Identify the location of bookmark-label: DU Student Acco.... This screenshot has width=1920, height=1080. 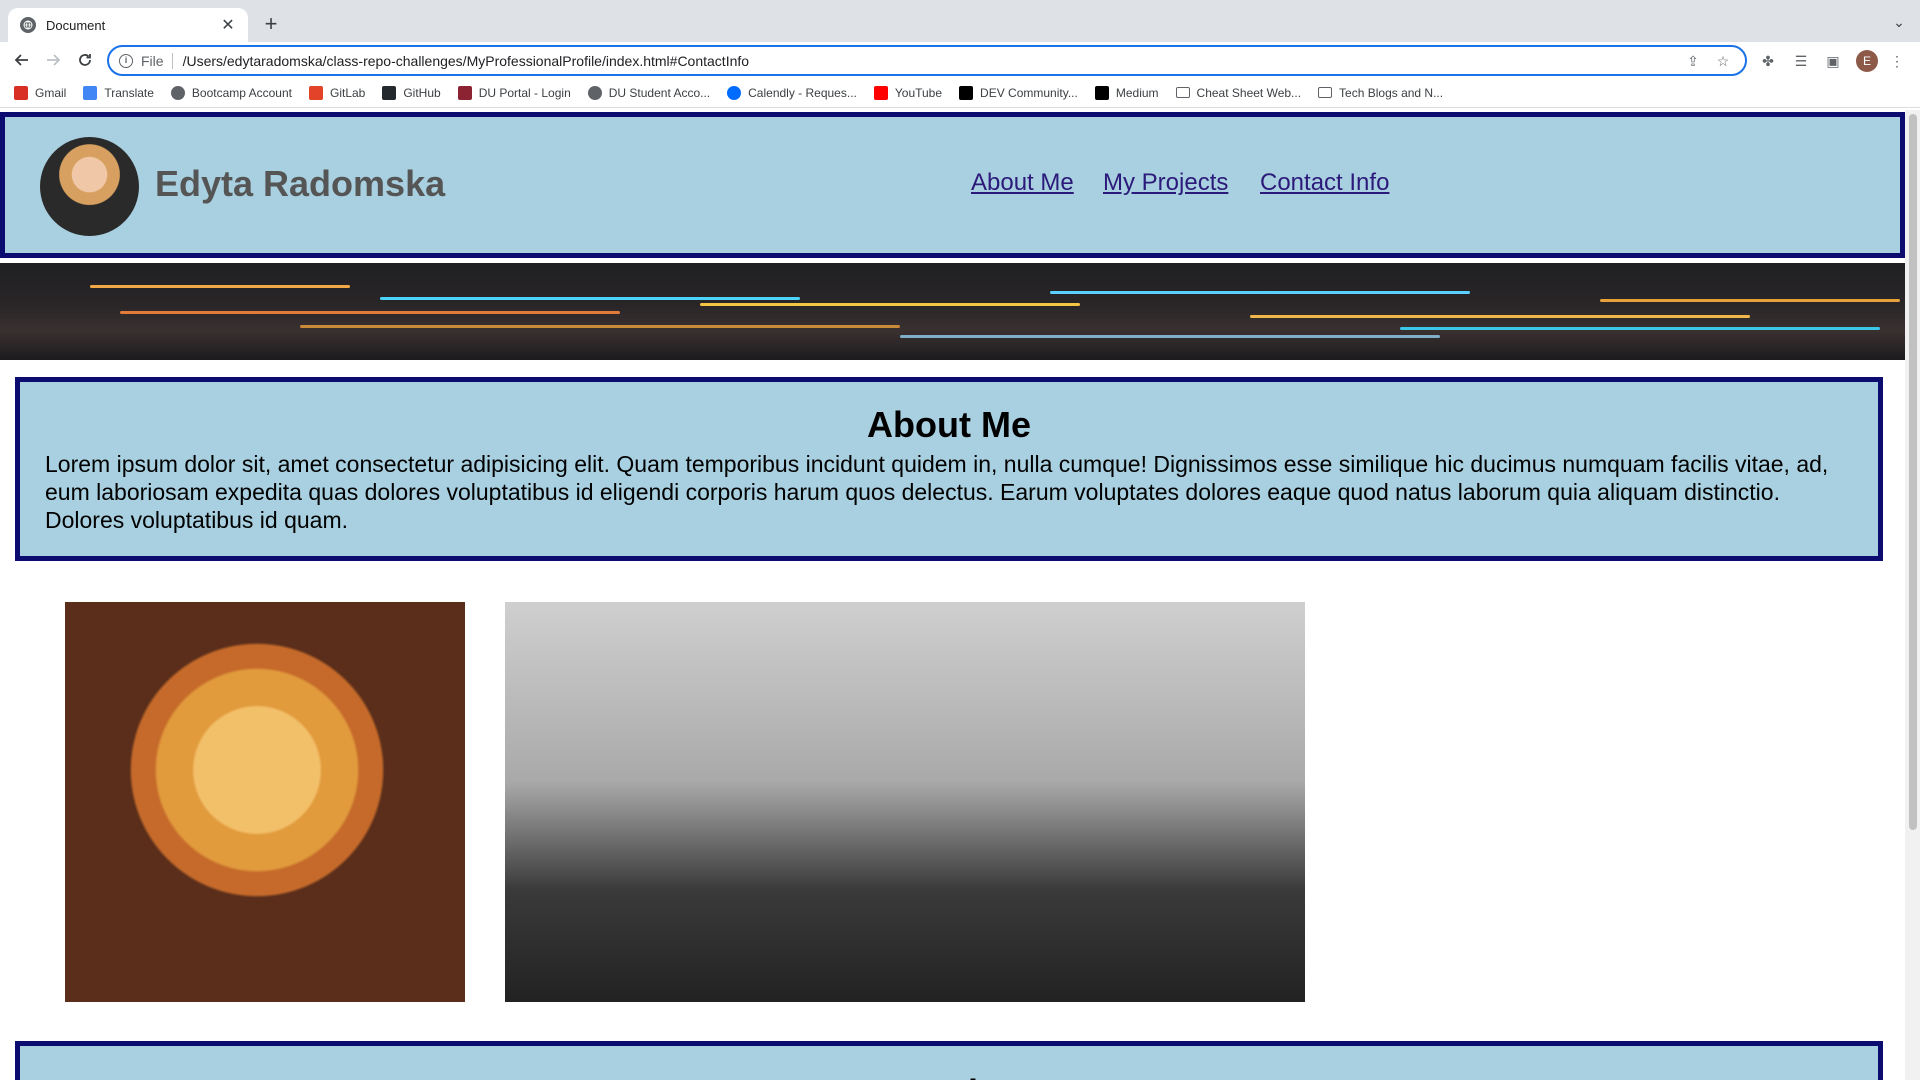
(659, 92).